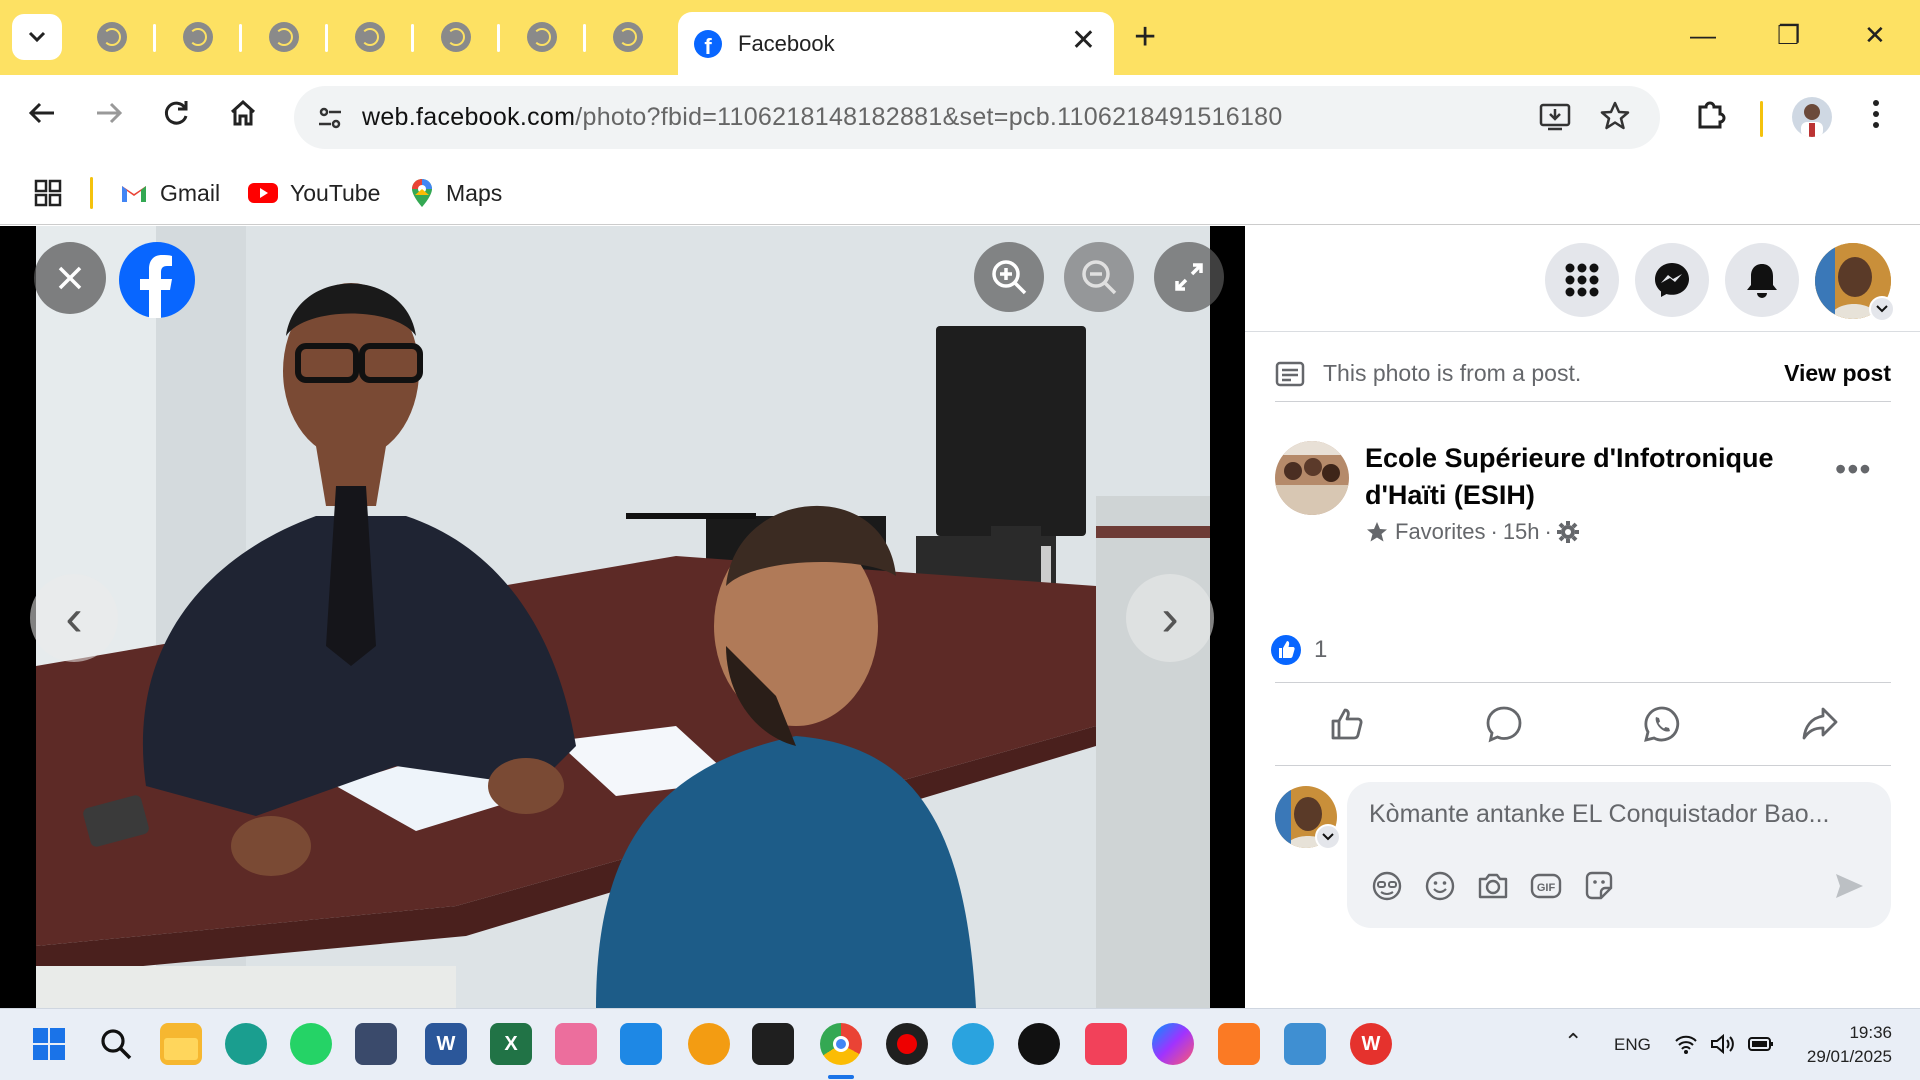  I want to click on profile-avatar, so click(1812, 117).